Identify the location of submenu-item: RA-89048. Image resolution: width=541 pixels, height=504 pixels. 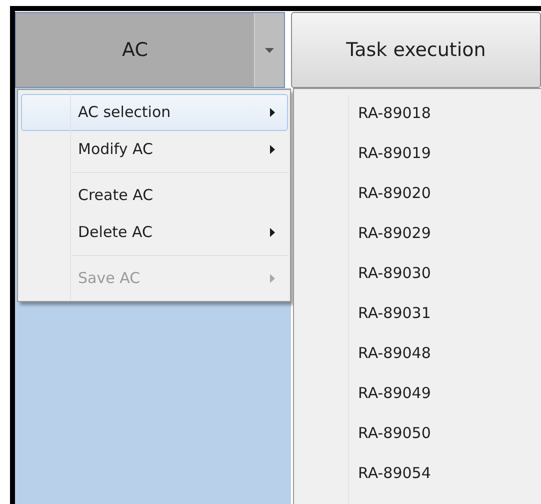
(417, 353).